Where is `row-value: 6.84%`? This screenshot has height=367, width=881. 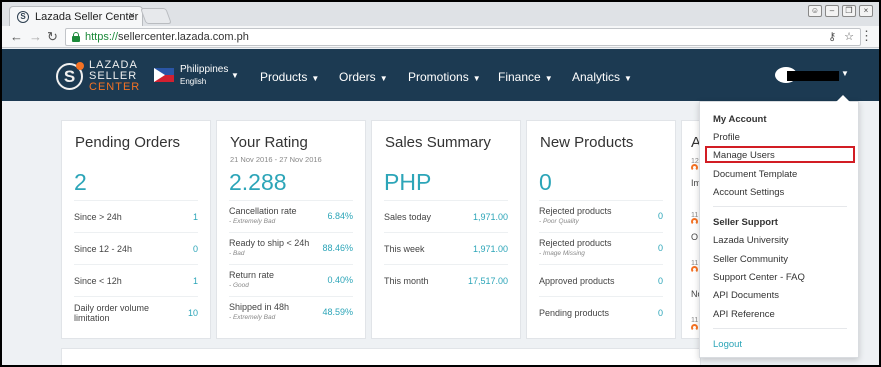
row-value: 6.84% is located at coordinates (340, 216).